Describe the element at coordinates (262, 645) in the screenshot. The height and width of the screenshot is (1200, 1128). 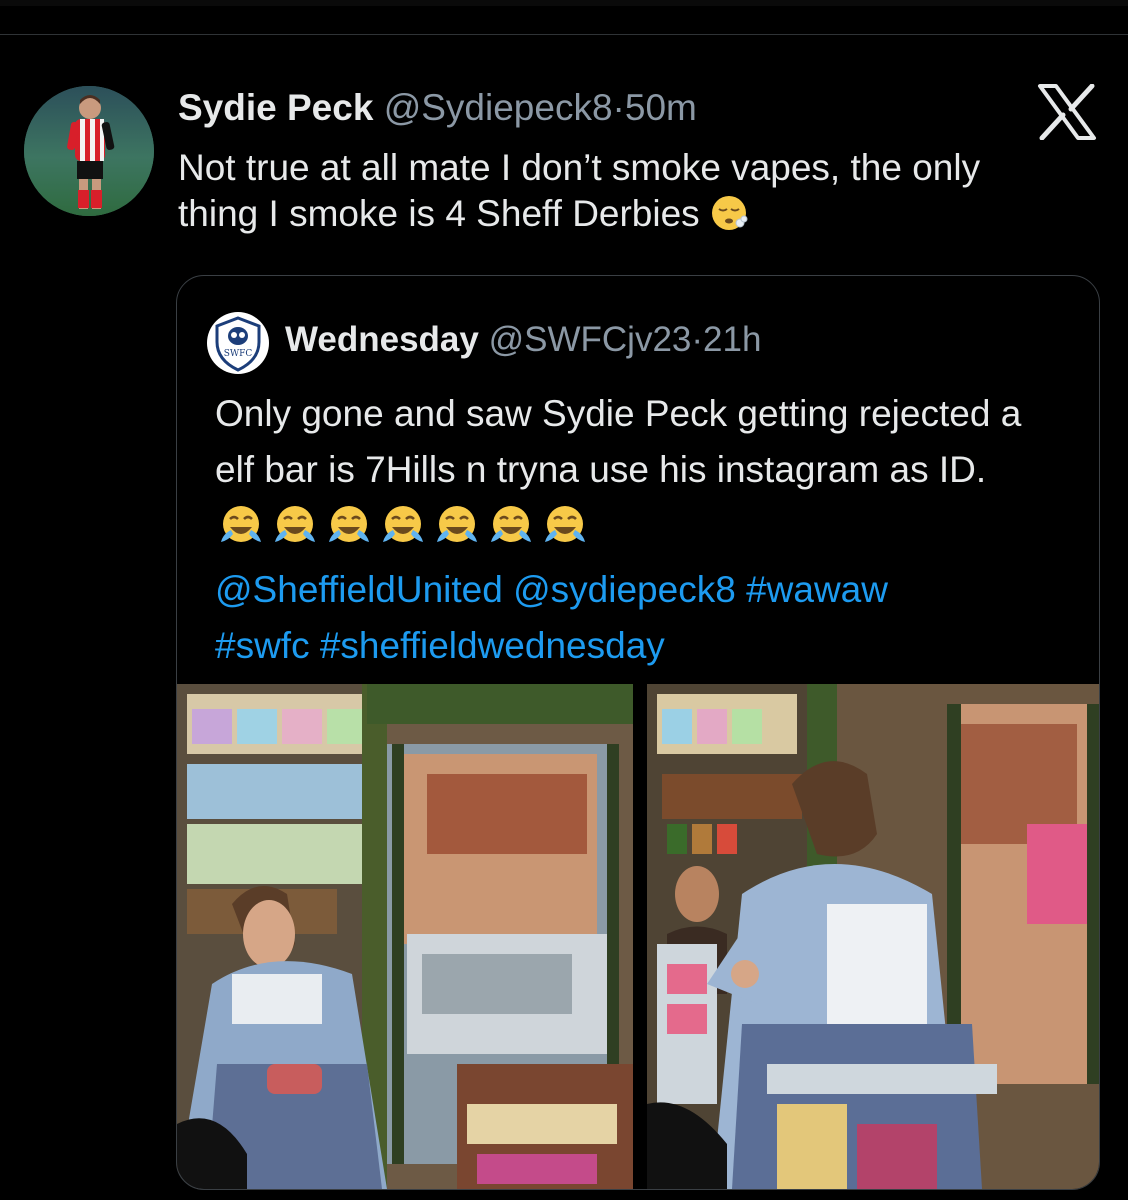
I see `hashtag-swfc: #swfc` at that location.